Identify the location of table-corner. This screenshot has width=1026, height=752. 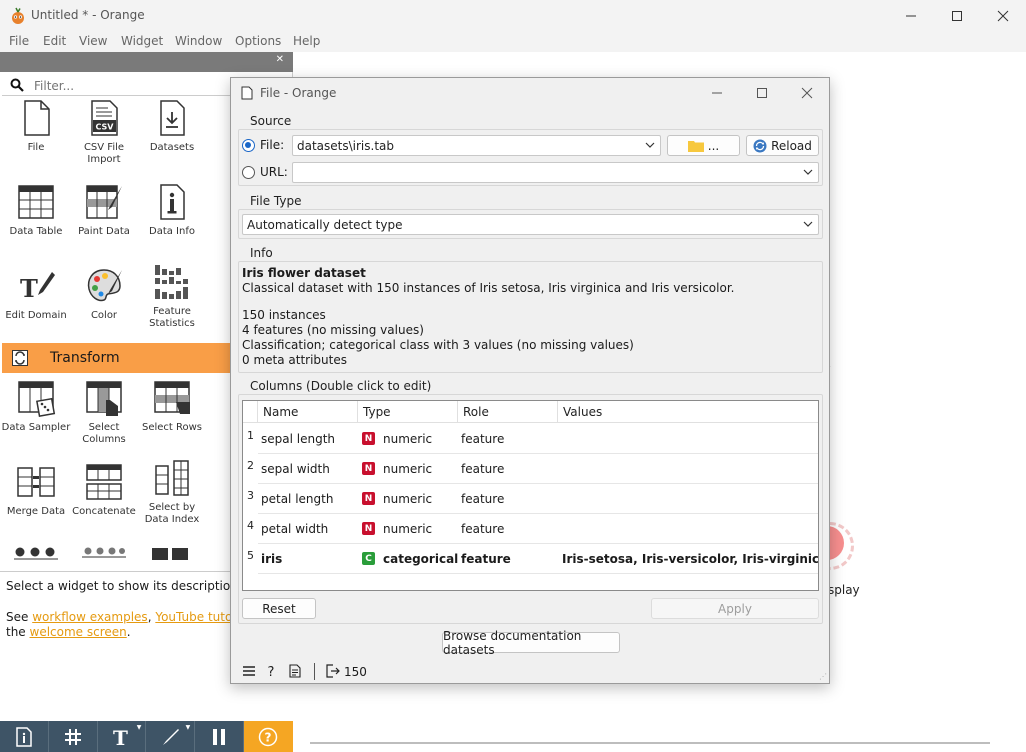
(250, 412).